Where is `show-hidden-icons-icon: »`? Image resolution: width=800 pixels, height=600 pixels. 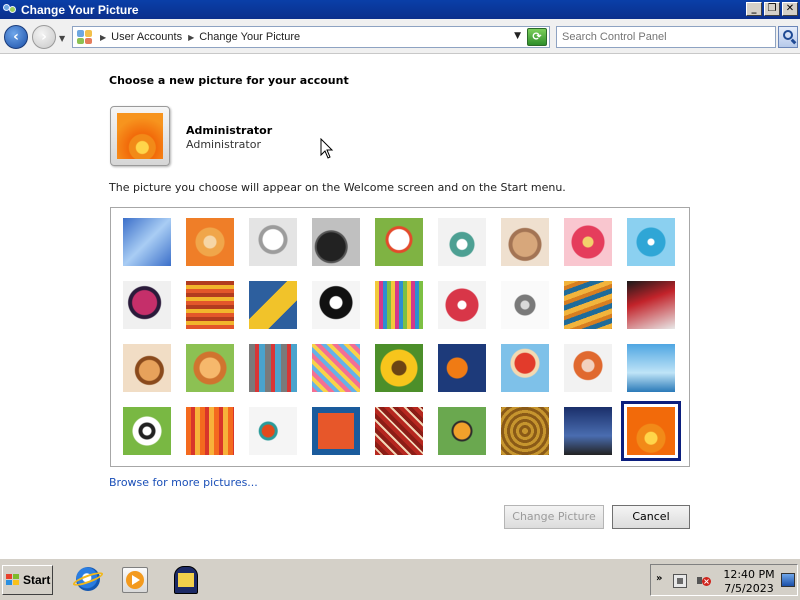 show-hidden-icons-icon: » is located at coordinates (659, 578).